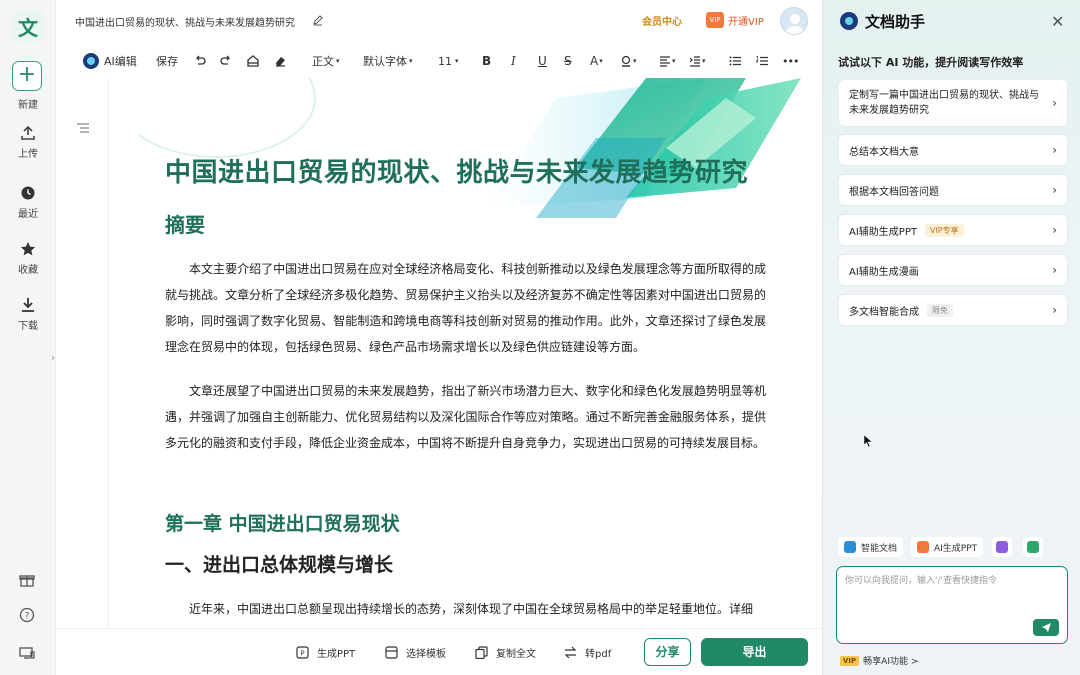  What do you see at coordinates (282, 524) in the screenshot?
I see `chapter-heading: 第一章 中国进出口贸易现状` at bounding box center [282, 524].